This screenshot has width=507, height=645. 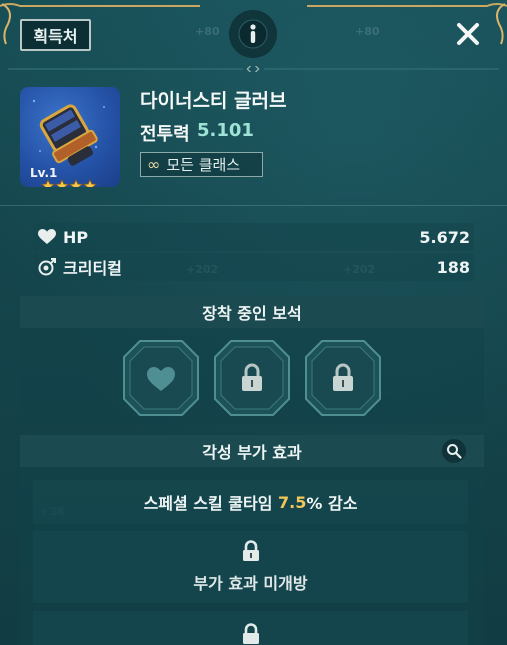 What do you see at coordinates (70, 137) in the screenshot?
I see `item-thumbnail: Lv.1` at bounding box center [70, 137].